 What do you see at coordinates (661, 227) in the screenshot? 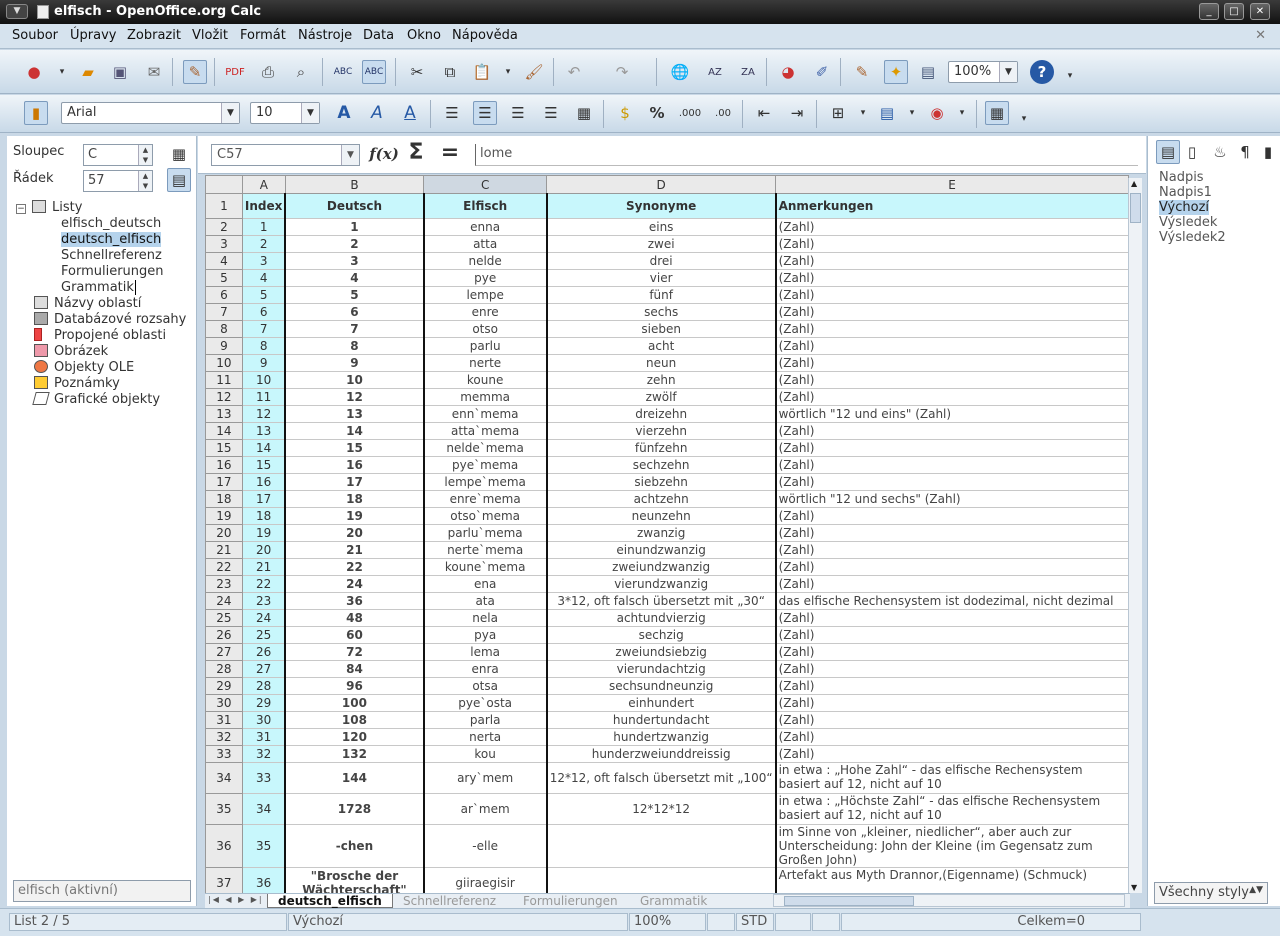
I see `cell: eins` at bounding box center [661, 227].